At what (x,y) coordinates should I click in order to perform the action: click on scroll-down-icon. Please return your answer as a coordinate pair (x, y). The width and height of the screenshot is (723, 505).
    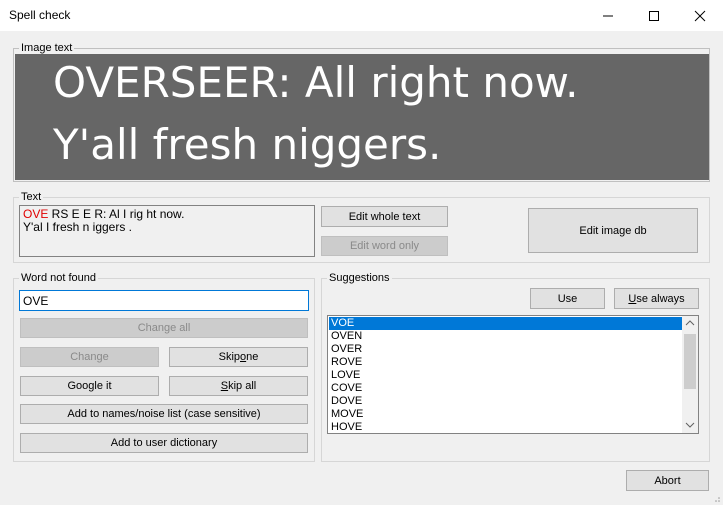
    Looking at the image, I should click on (690, 425).